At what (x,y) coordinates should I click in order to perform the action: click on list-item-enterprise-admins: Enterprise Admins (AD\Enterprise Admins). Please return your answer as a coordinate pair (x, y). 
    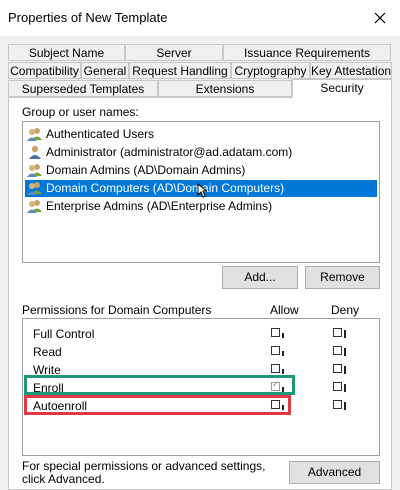
    Looking at the image, I should click on (201, 206).